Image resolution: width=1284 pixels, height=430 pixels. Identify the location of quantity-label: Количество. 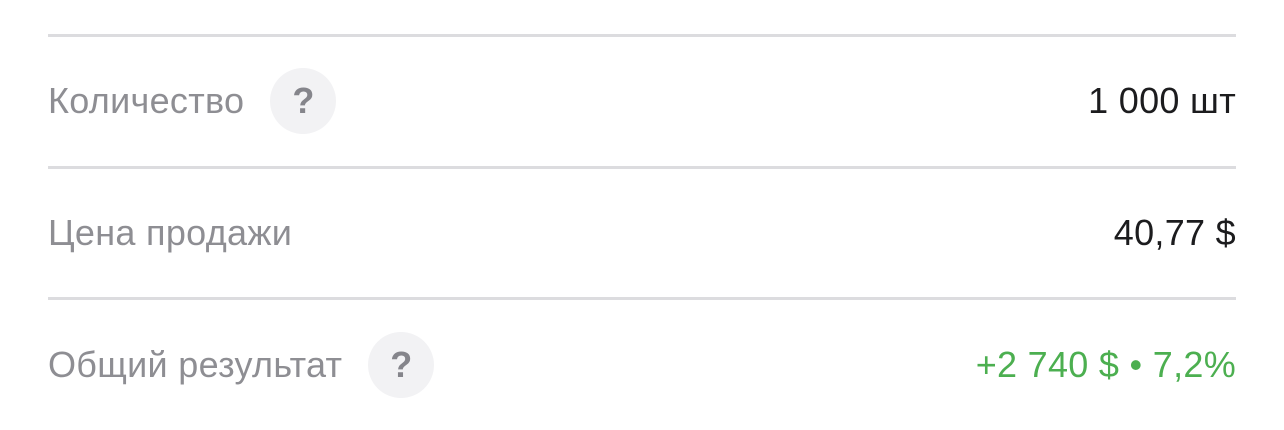
(146, 100).